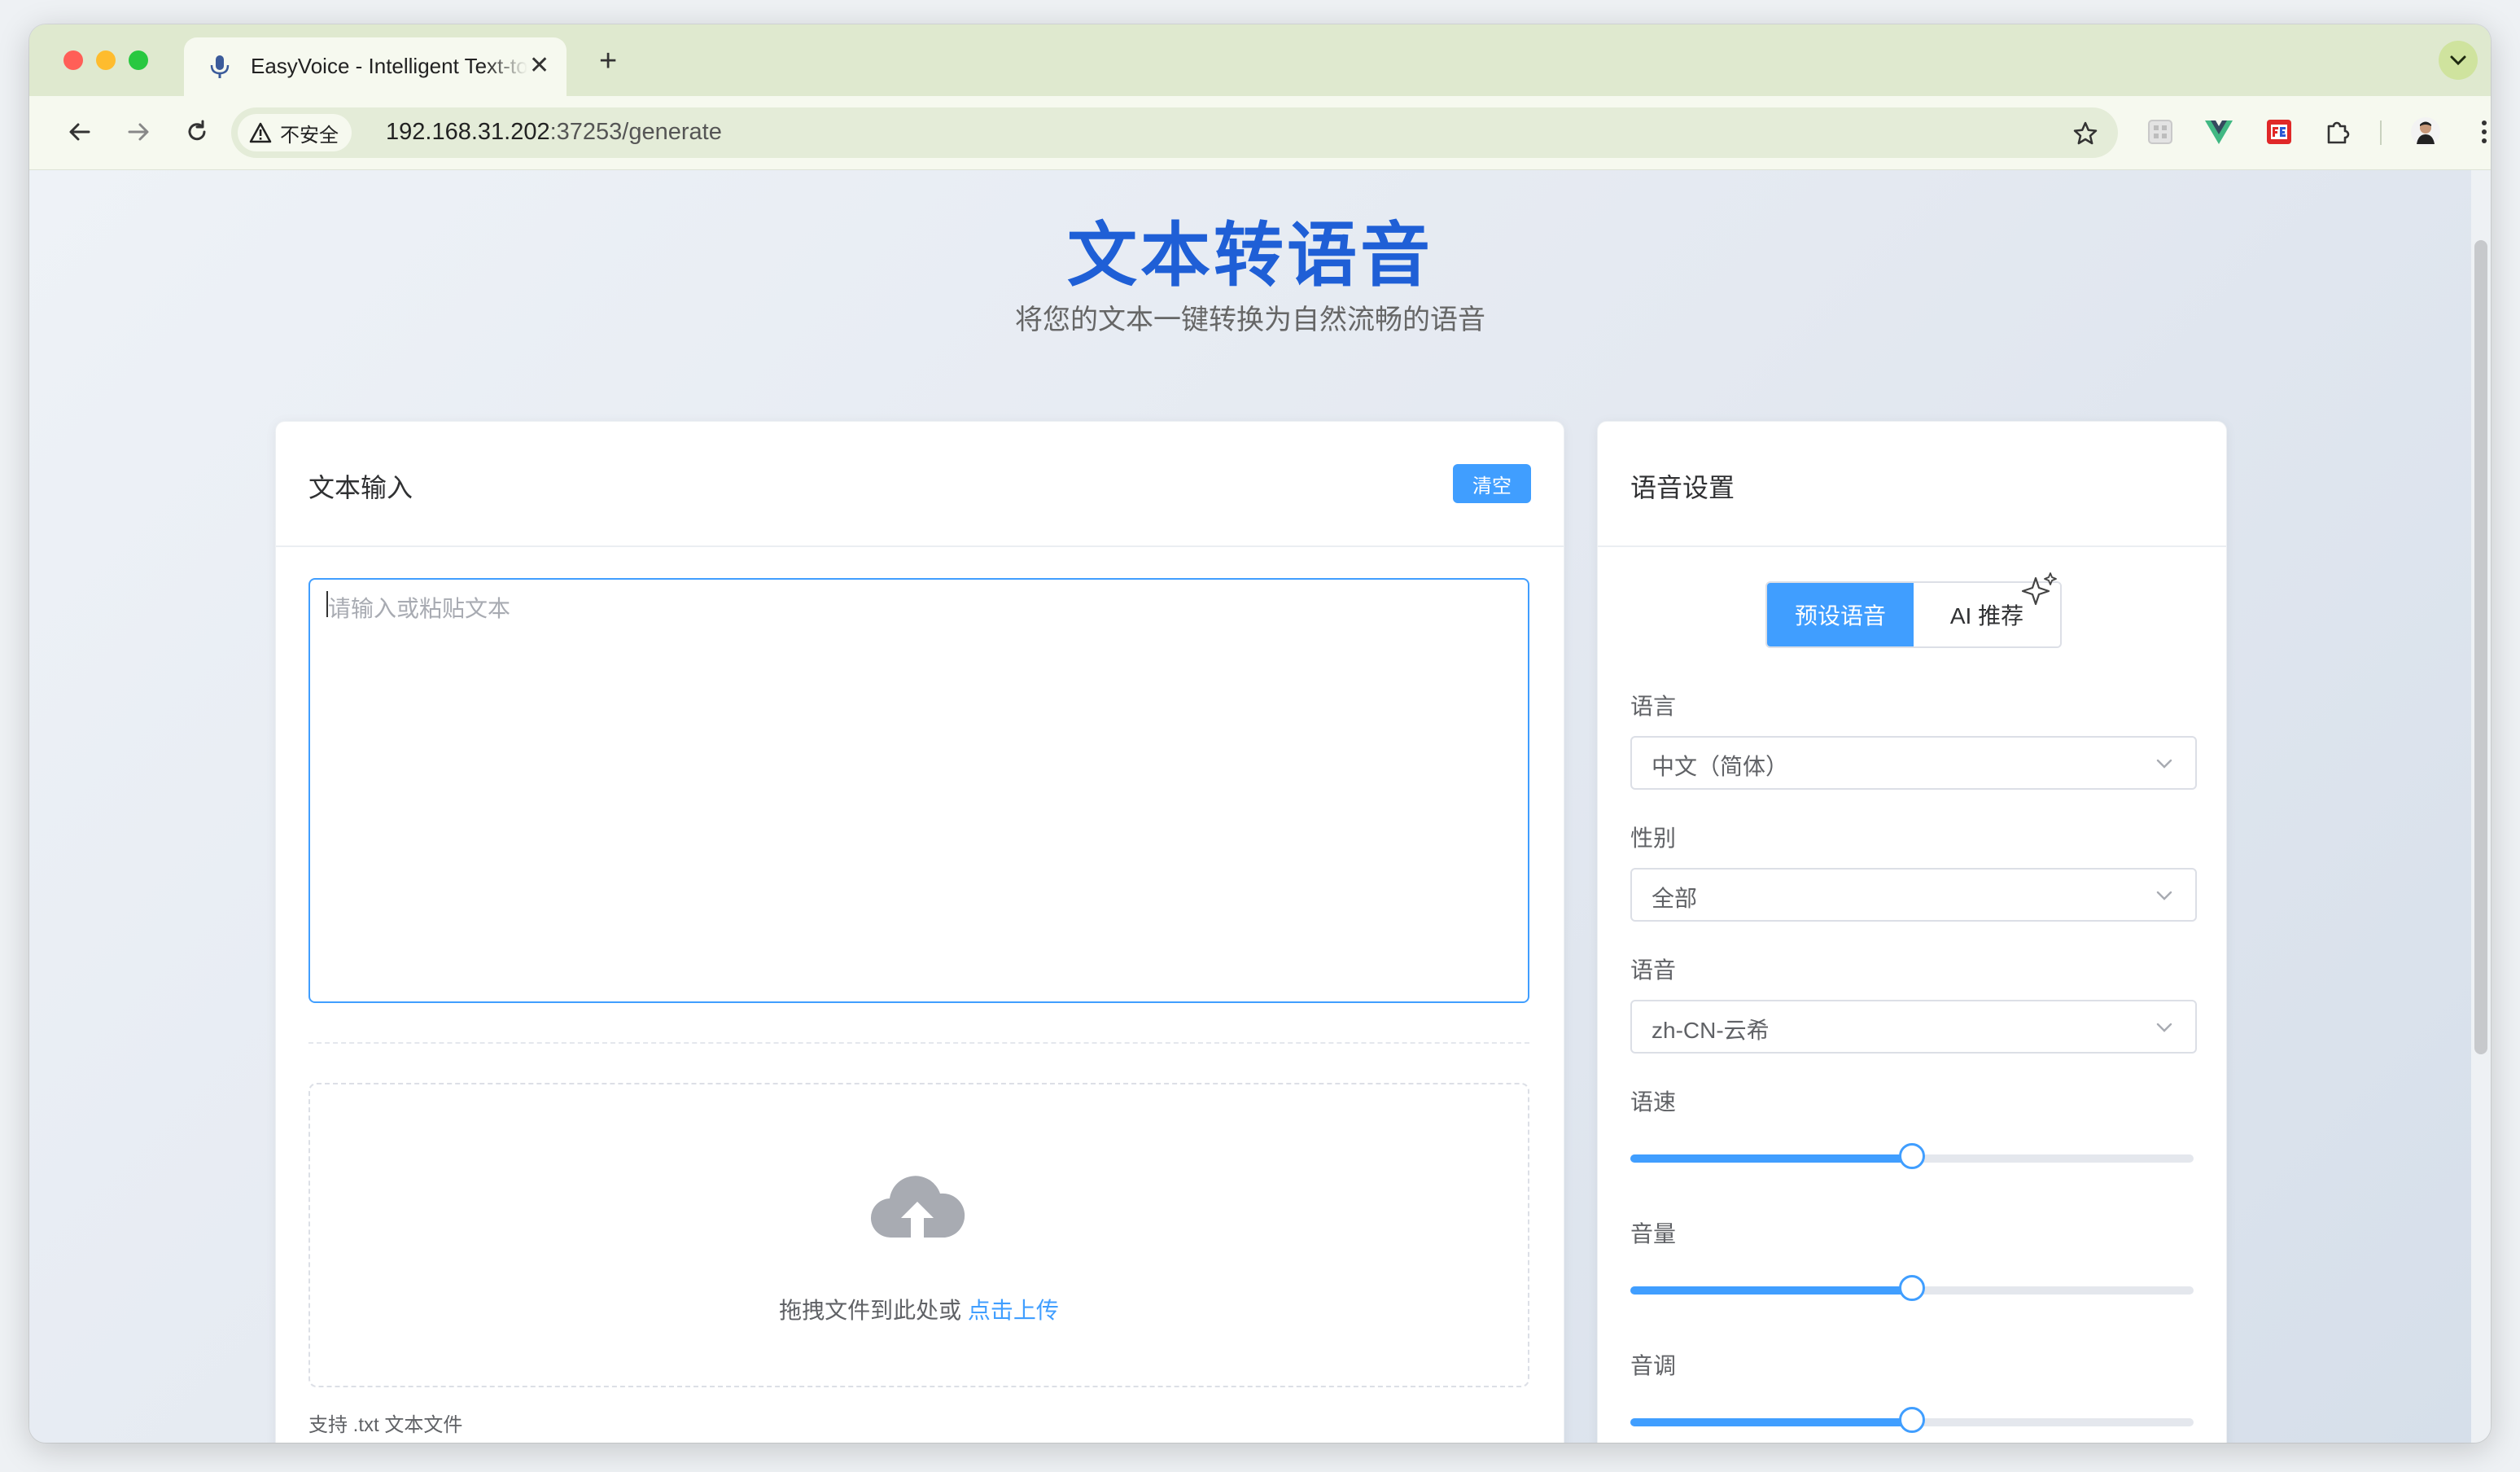  I want to click on voice-mode-switch: 预设语音 AI 推荐, so click(1913, 610).